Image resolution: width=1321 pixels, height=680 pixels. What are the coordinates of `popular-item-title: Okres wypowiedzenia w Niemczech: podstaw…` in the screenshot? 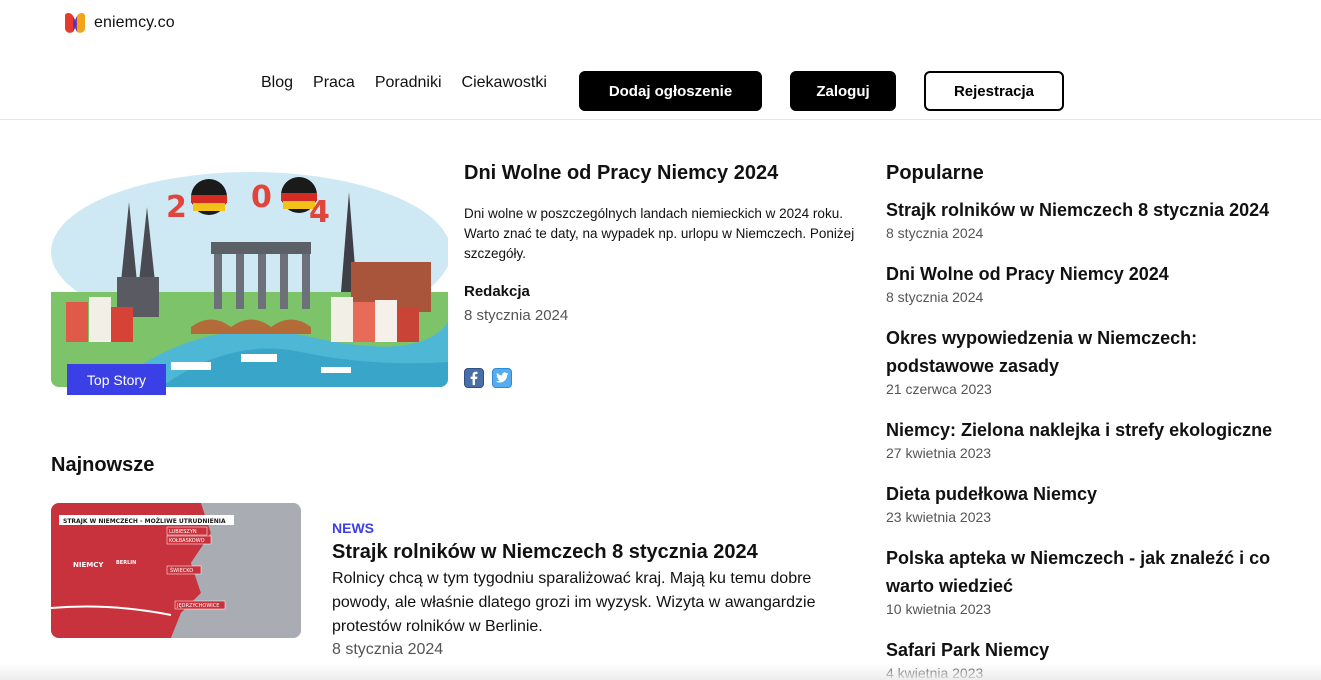 It's located at (1096, 352).